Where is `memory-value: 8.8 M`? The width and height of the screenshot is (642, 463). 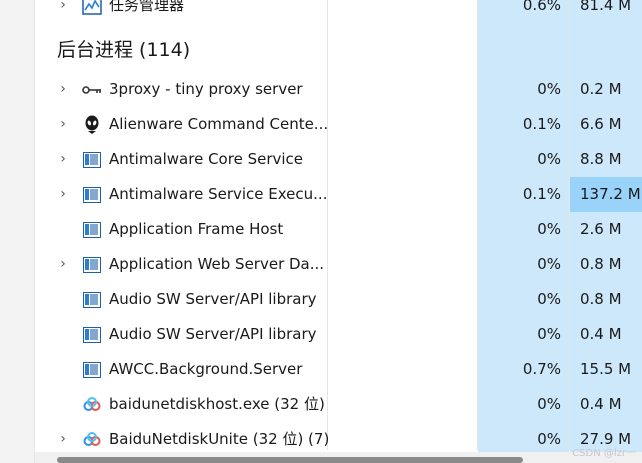
memory-value: 8.8 M is located at coordinates (606, 159).